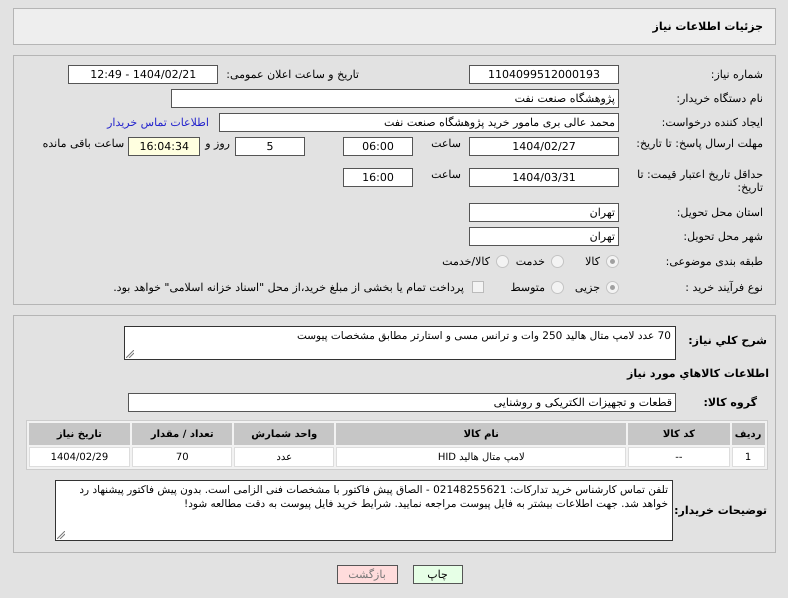  I want to click on days-field: 5, so click(270, 146).